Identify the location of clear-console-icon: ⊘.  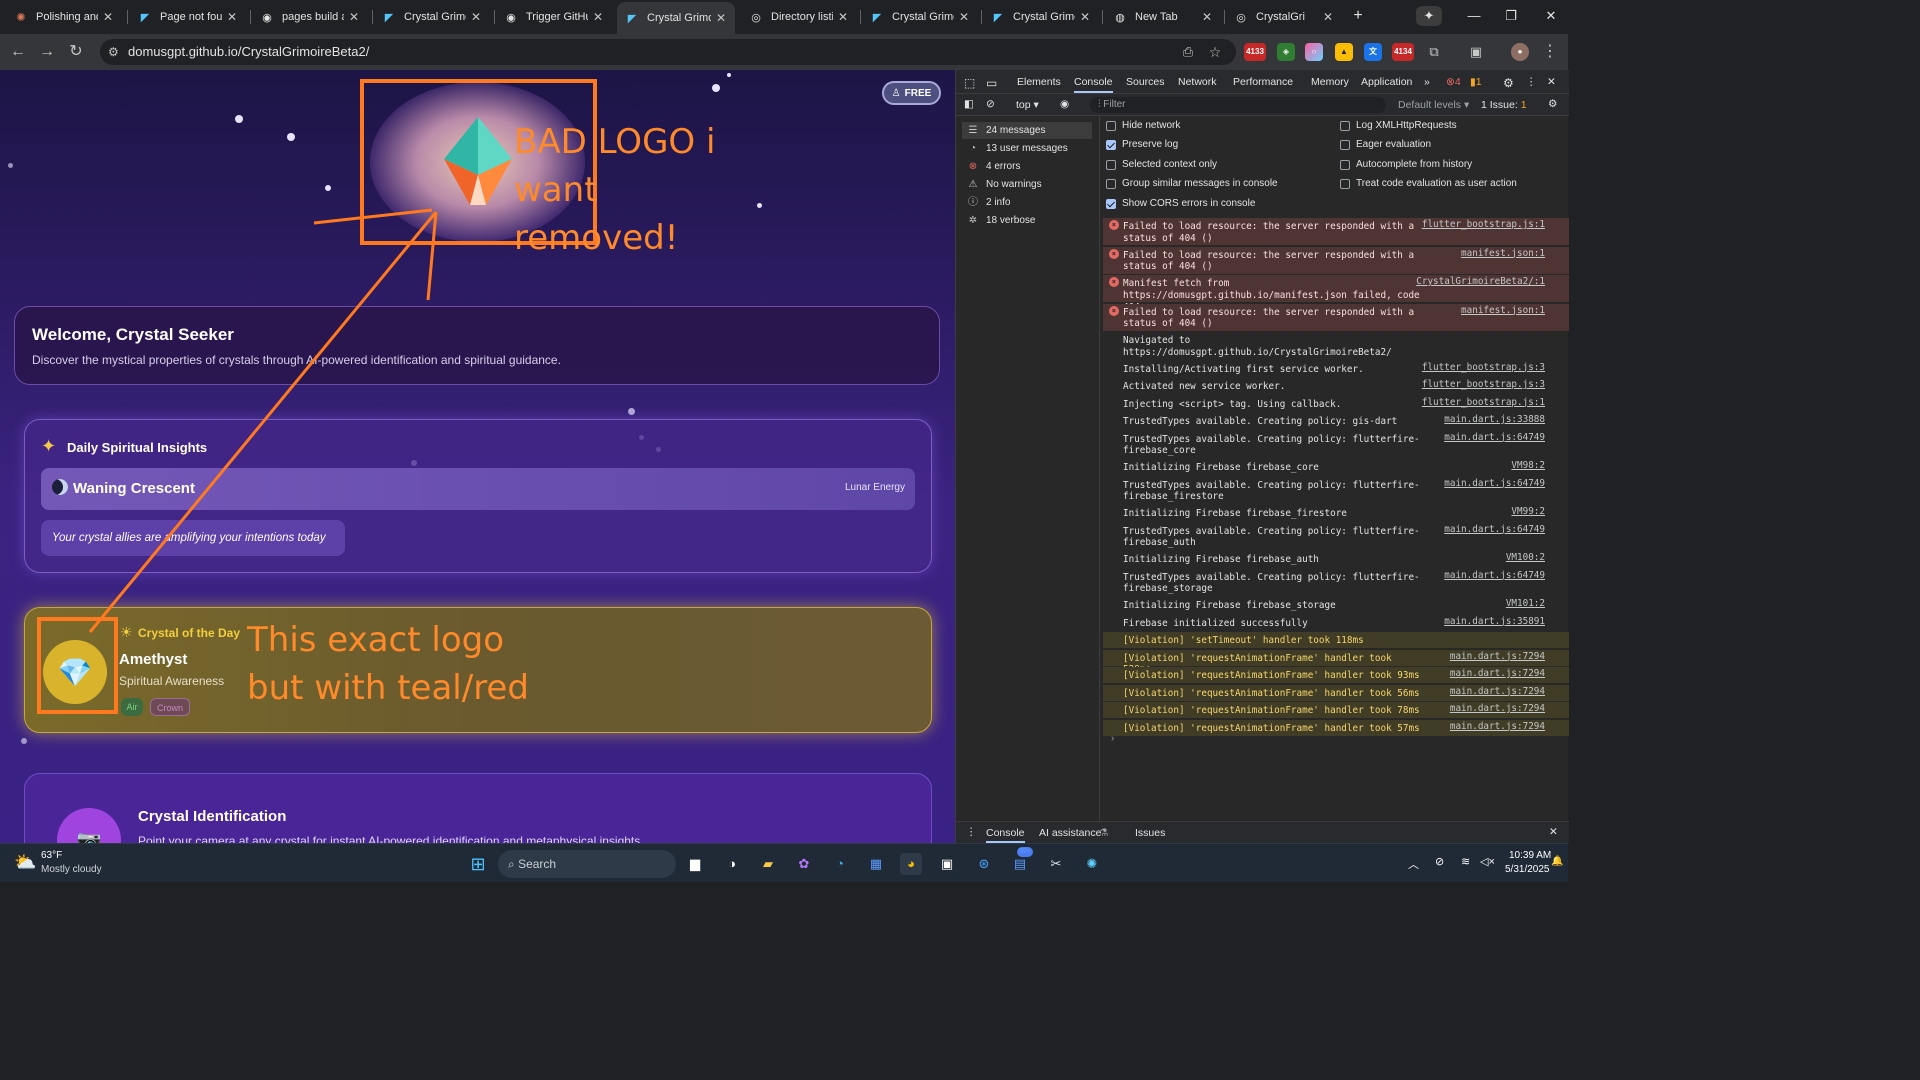
(990, 104).